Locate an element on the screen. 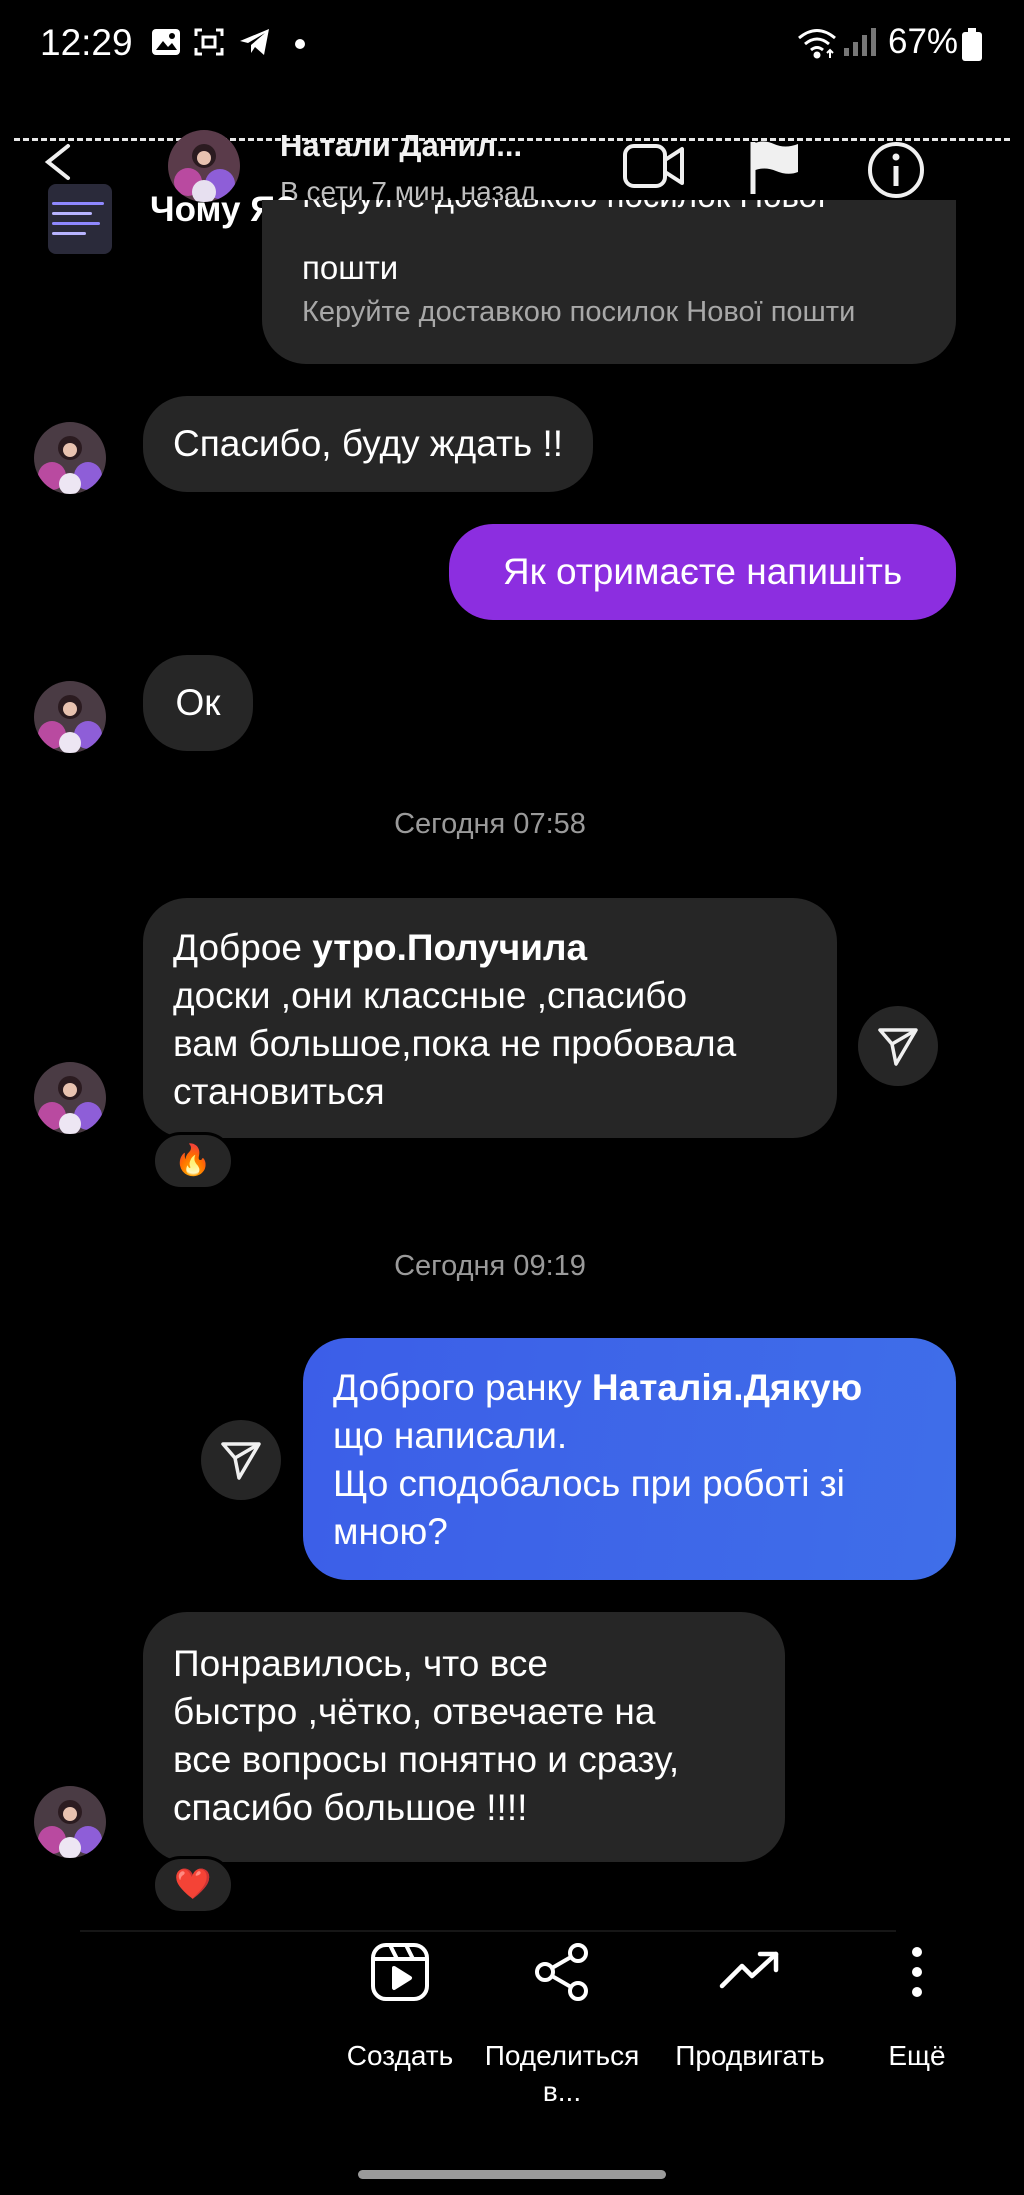  reaction-badge: ❤️ is located at coordinates (193, 1885).